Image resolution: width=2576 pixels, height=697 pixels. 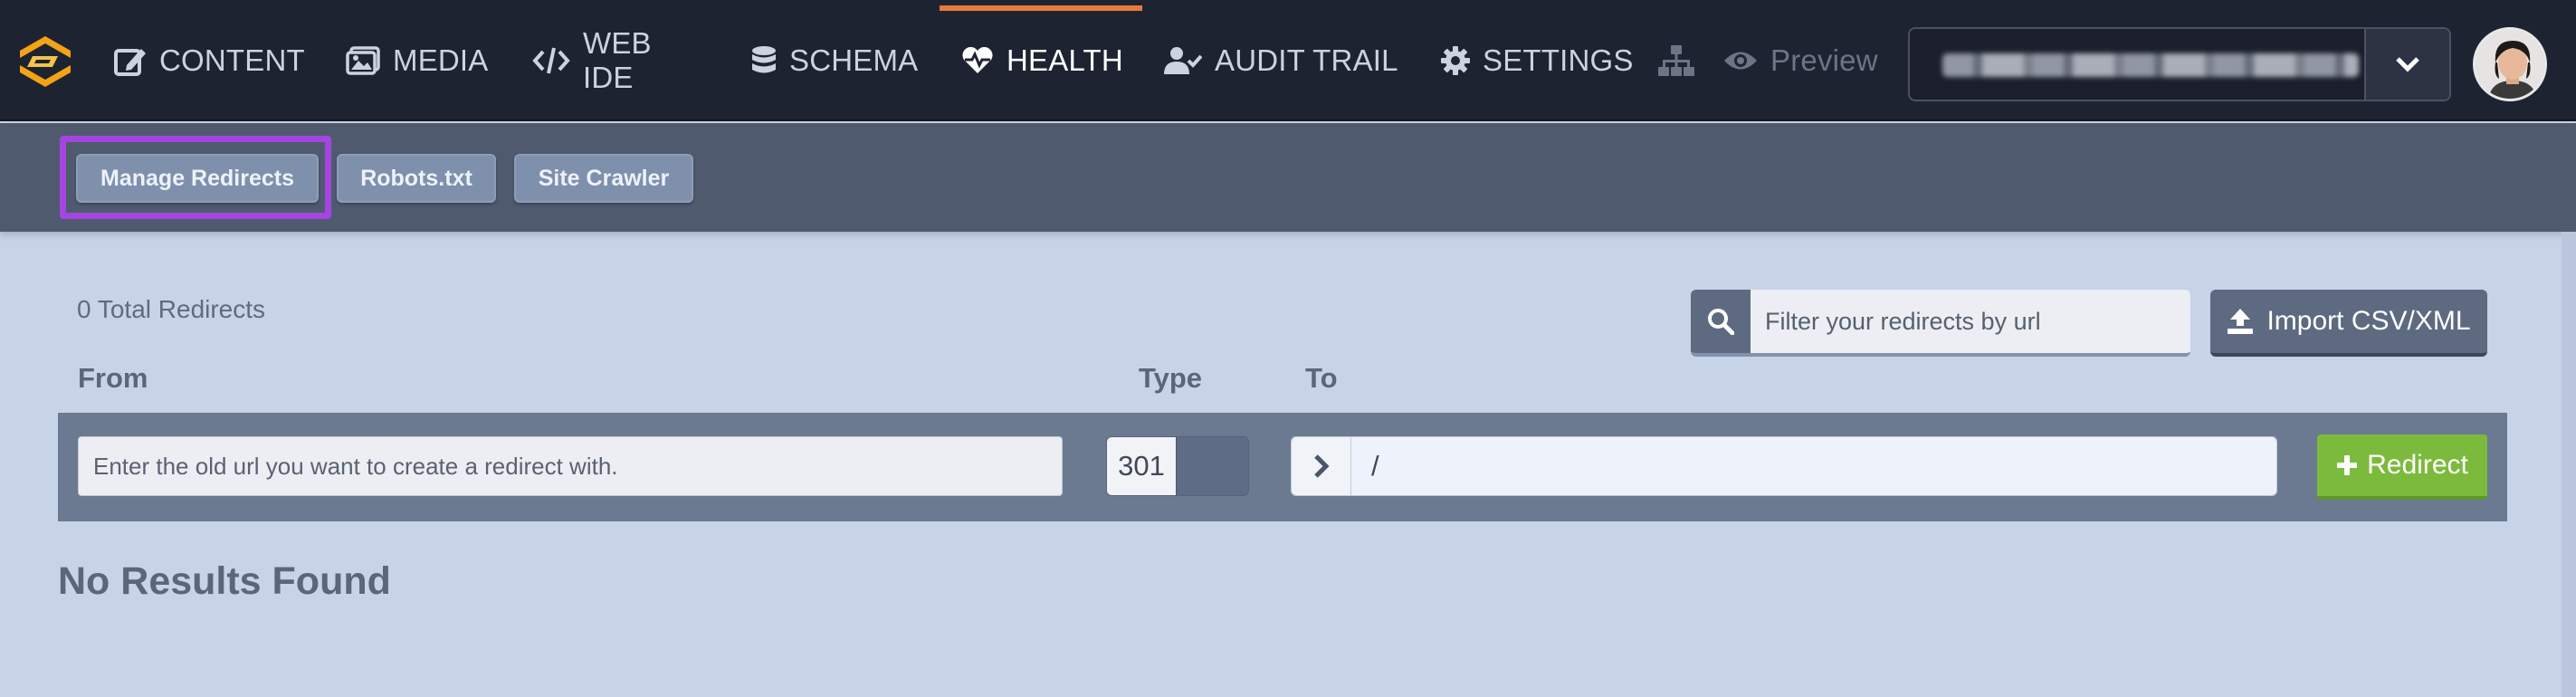 What do you see at coordinates (854, 60) in the screenshot?
I see `nav-schema-label: SCHEMA` at bounding box center [854, 60].